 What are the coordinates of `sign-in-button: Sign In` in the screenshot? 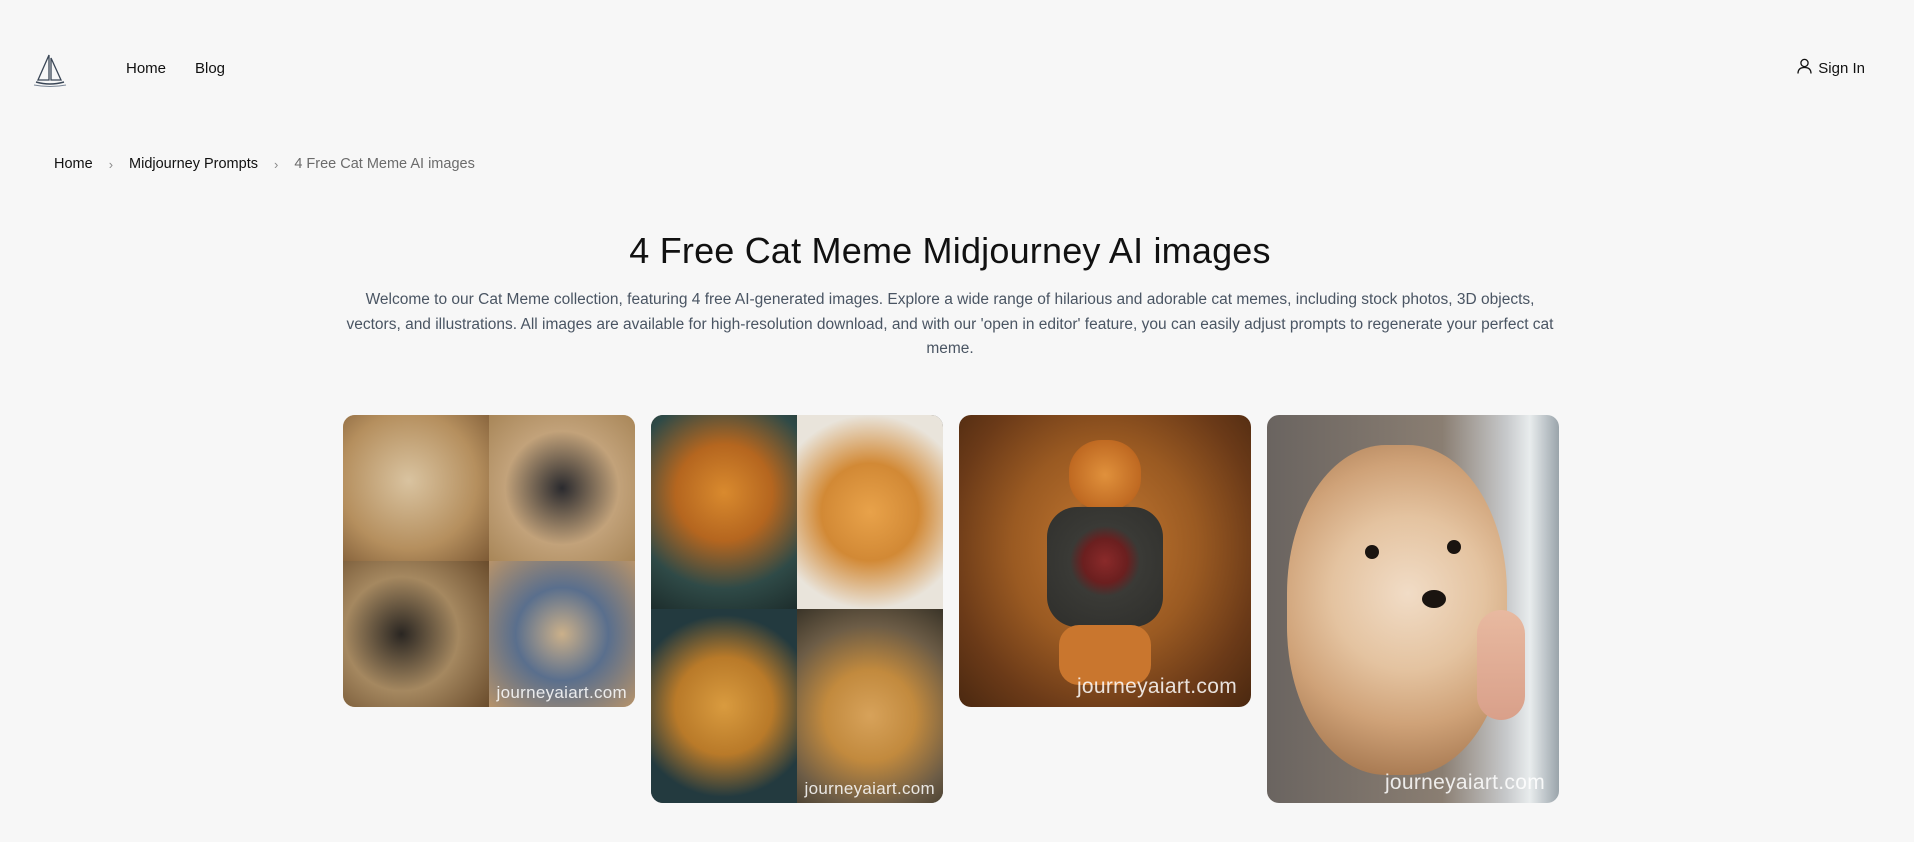 It's located at (1831, 68).